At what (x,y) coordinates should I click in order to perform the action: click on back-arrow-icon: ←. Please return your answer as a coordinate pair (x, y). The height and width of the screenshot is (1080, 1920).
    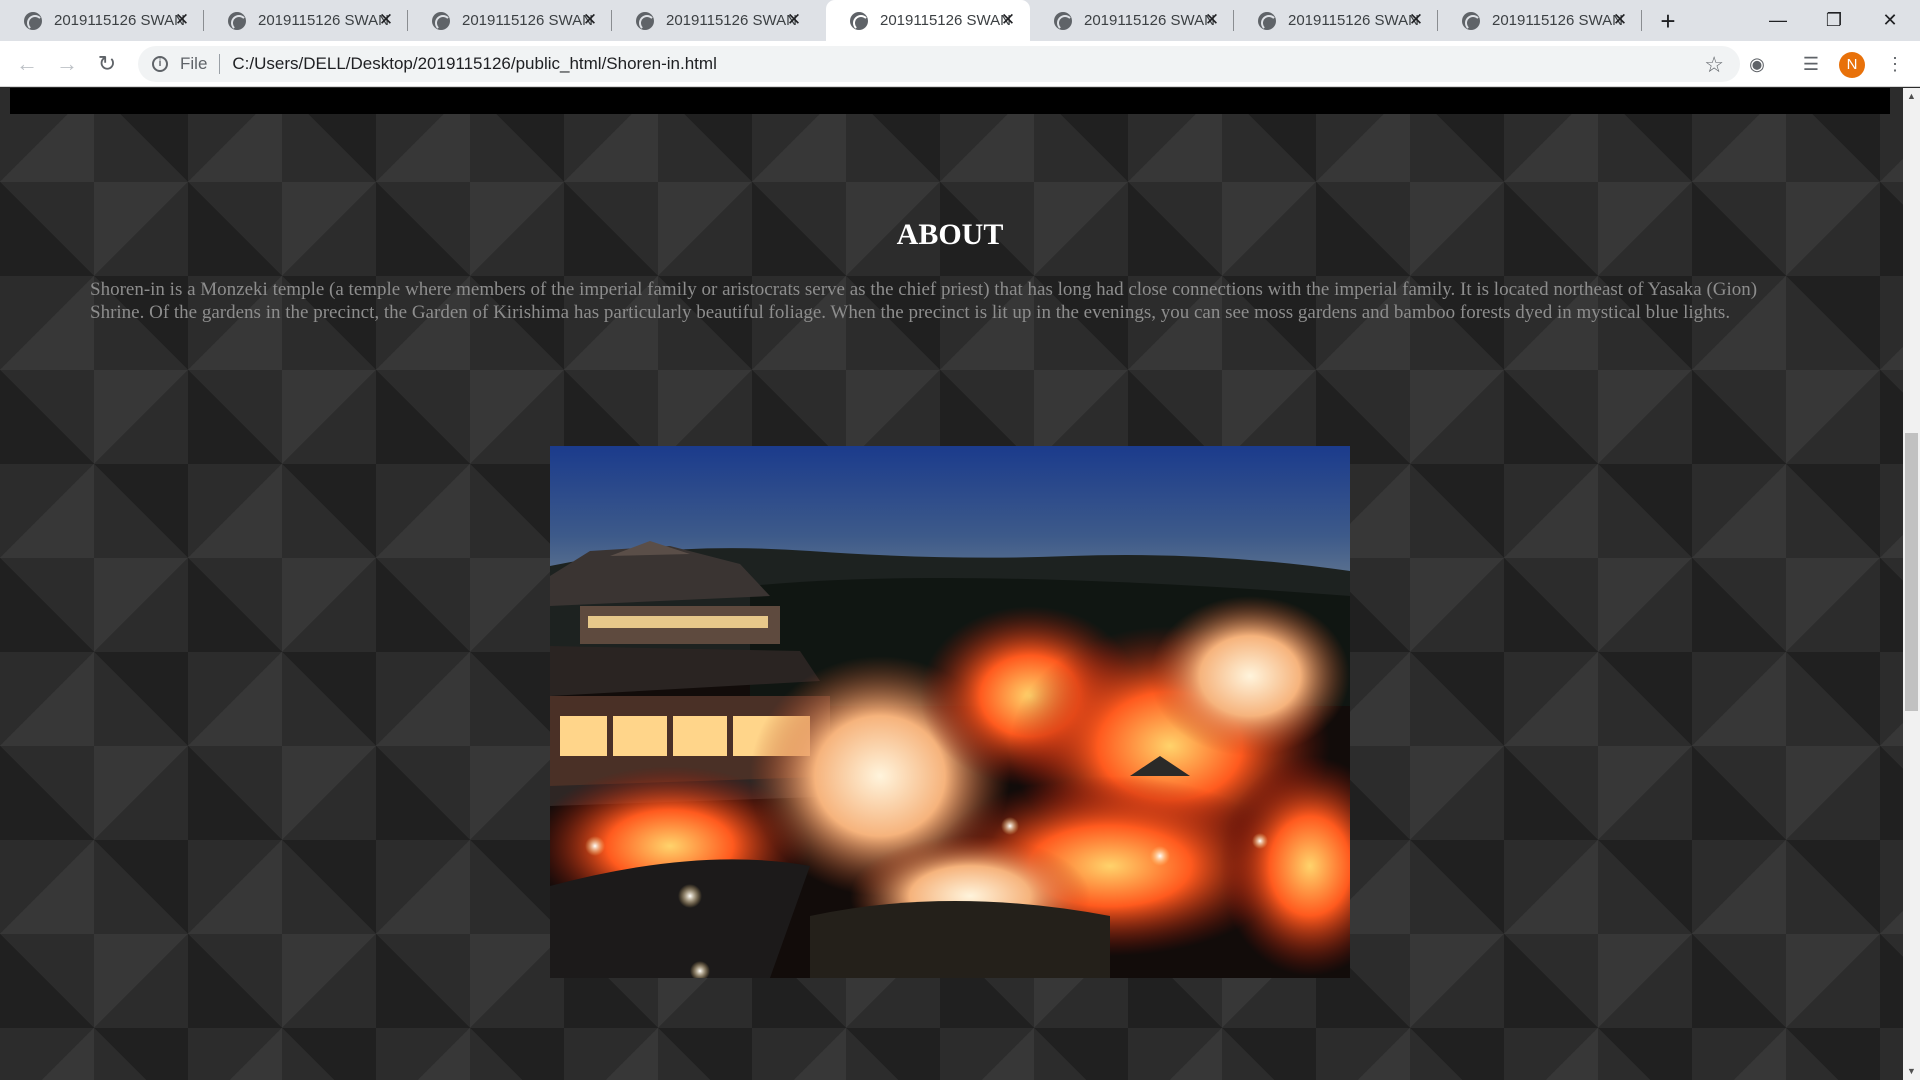
    Looking at the image, I should click on (27, 64).